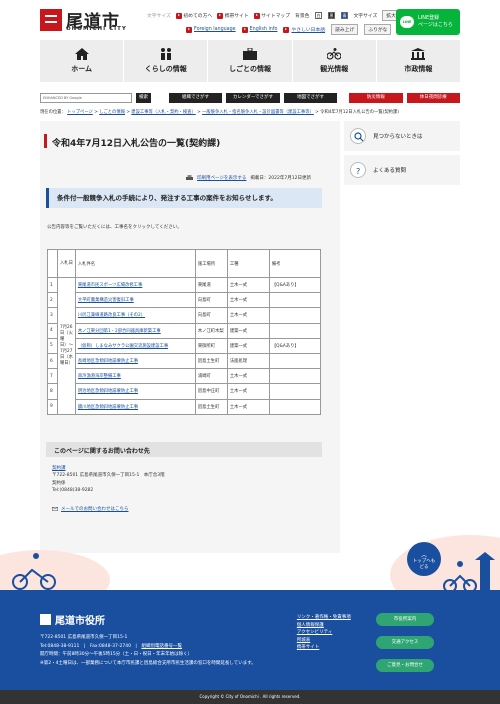  I want to click on footer-fax: Fax:0848-37-2740, so click(110, 646).